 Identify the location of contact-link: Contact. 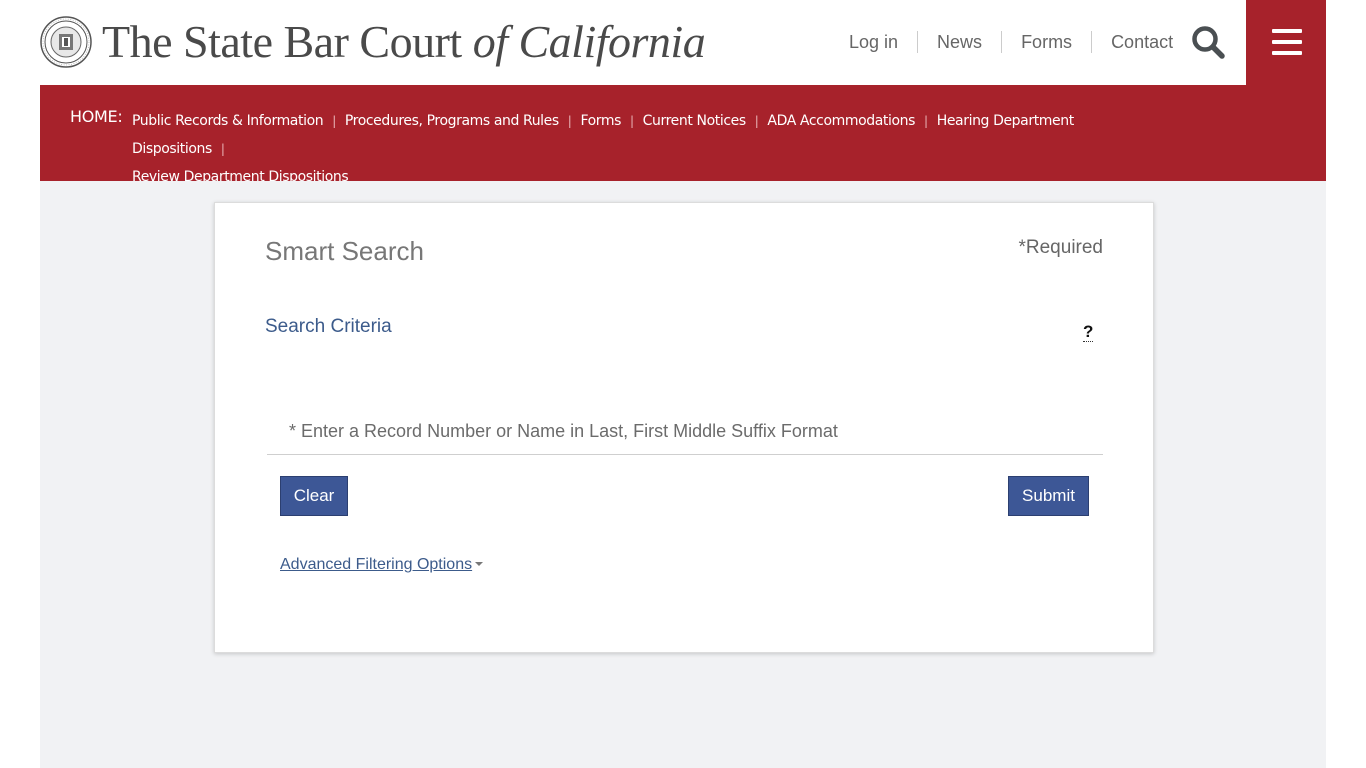
(1142, 42).